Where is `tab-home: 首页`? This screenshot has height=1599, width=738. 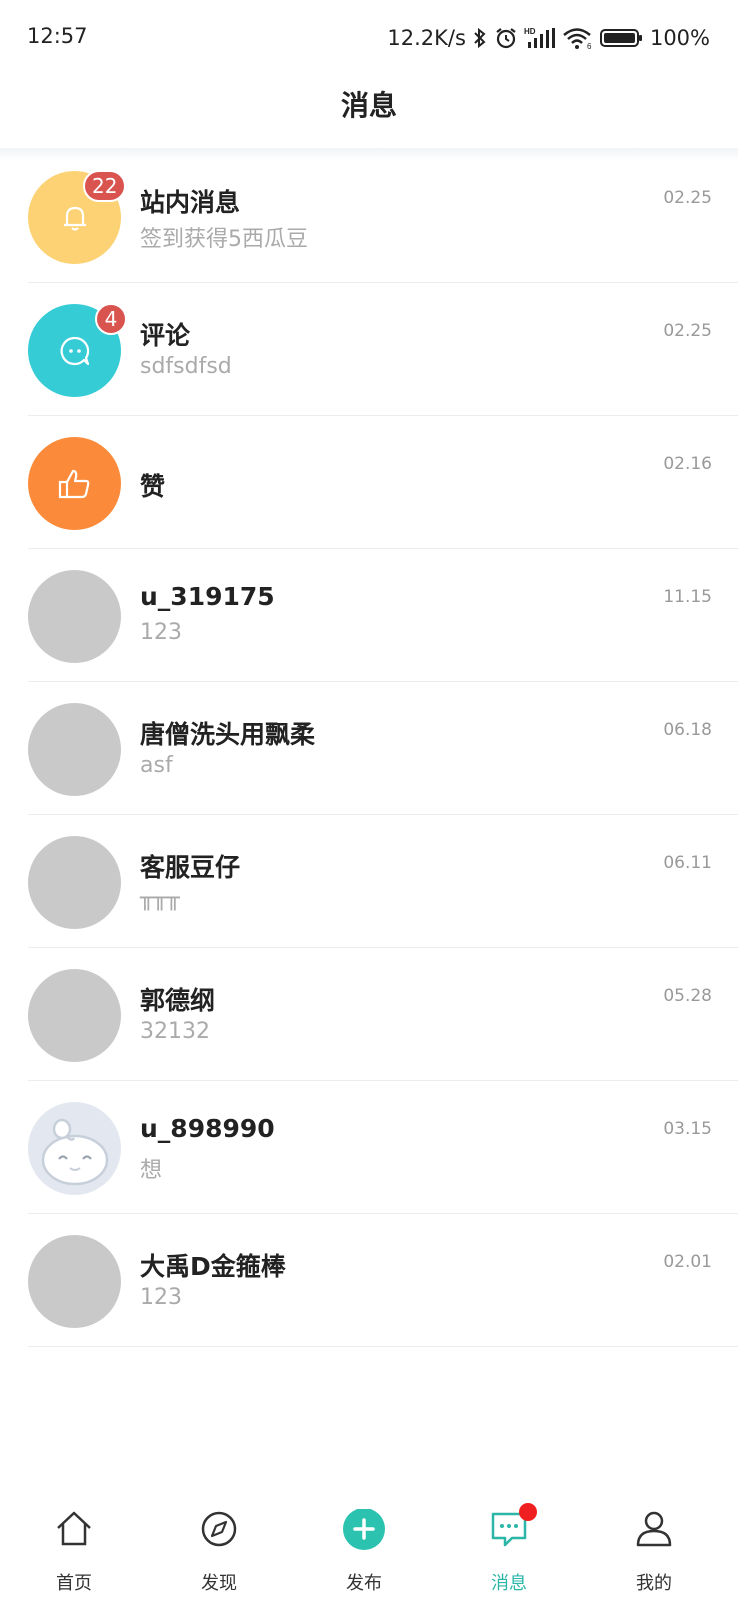
tab-home: 首页 is located at coordinates (74, 1544).